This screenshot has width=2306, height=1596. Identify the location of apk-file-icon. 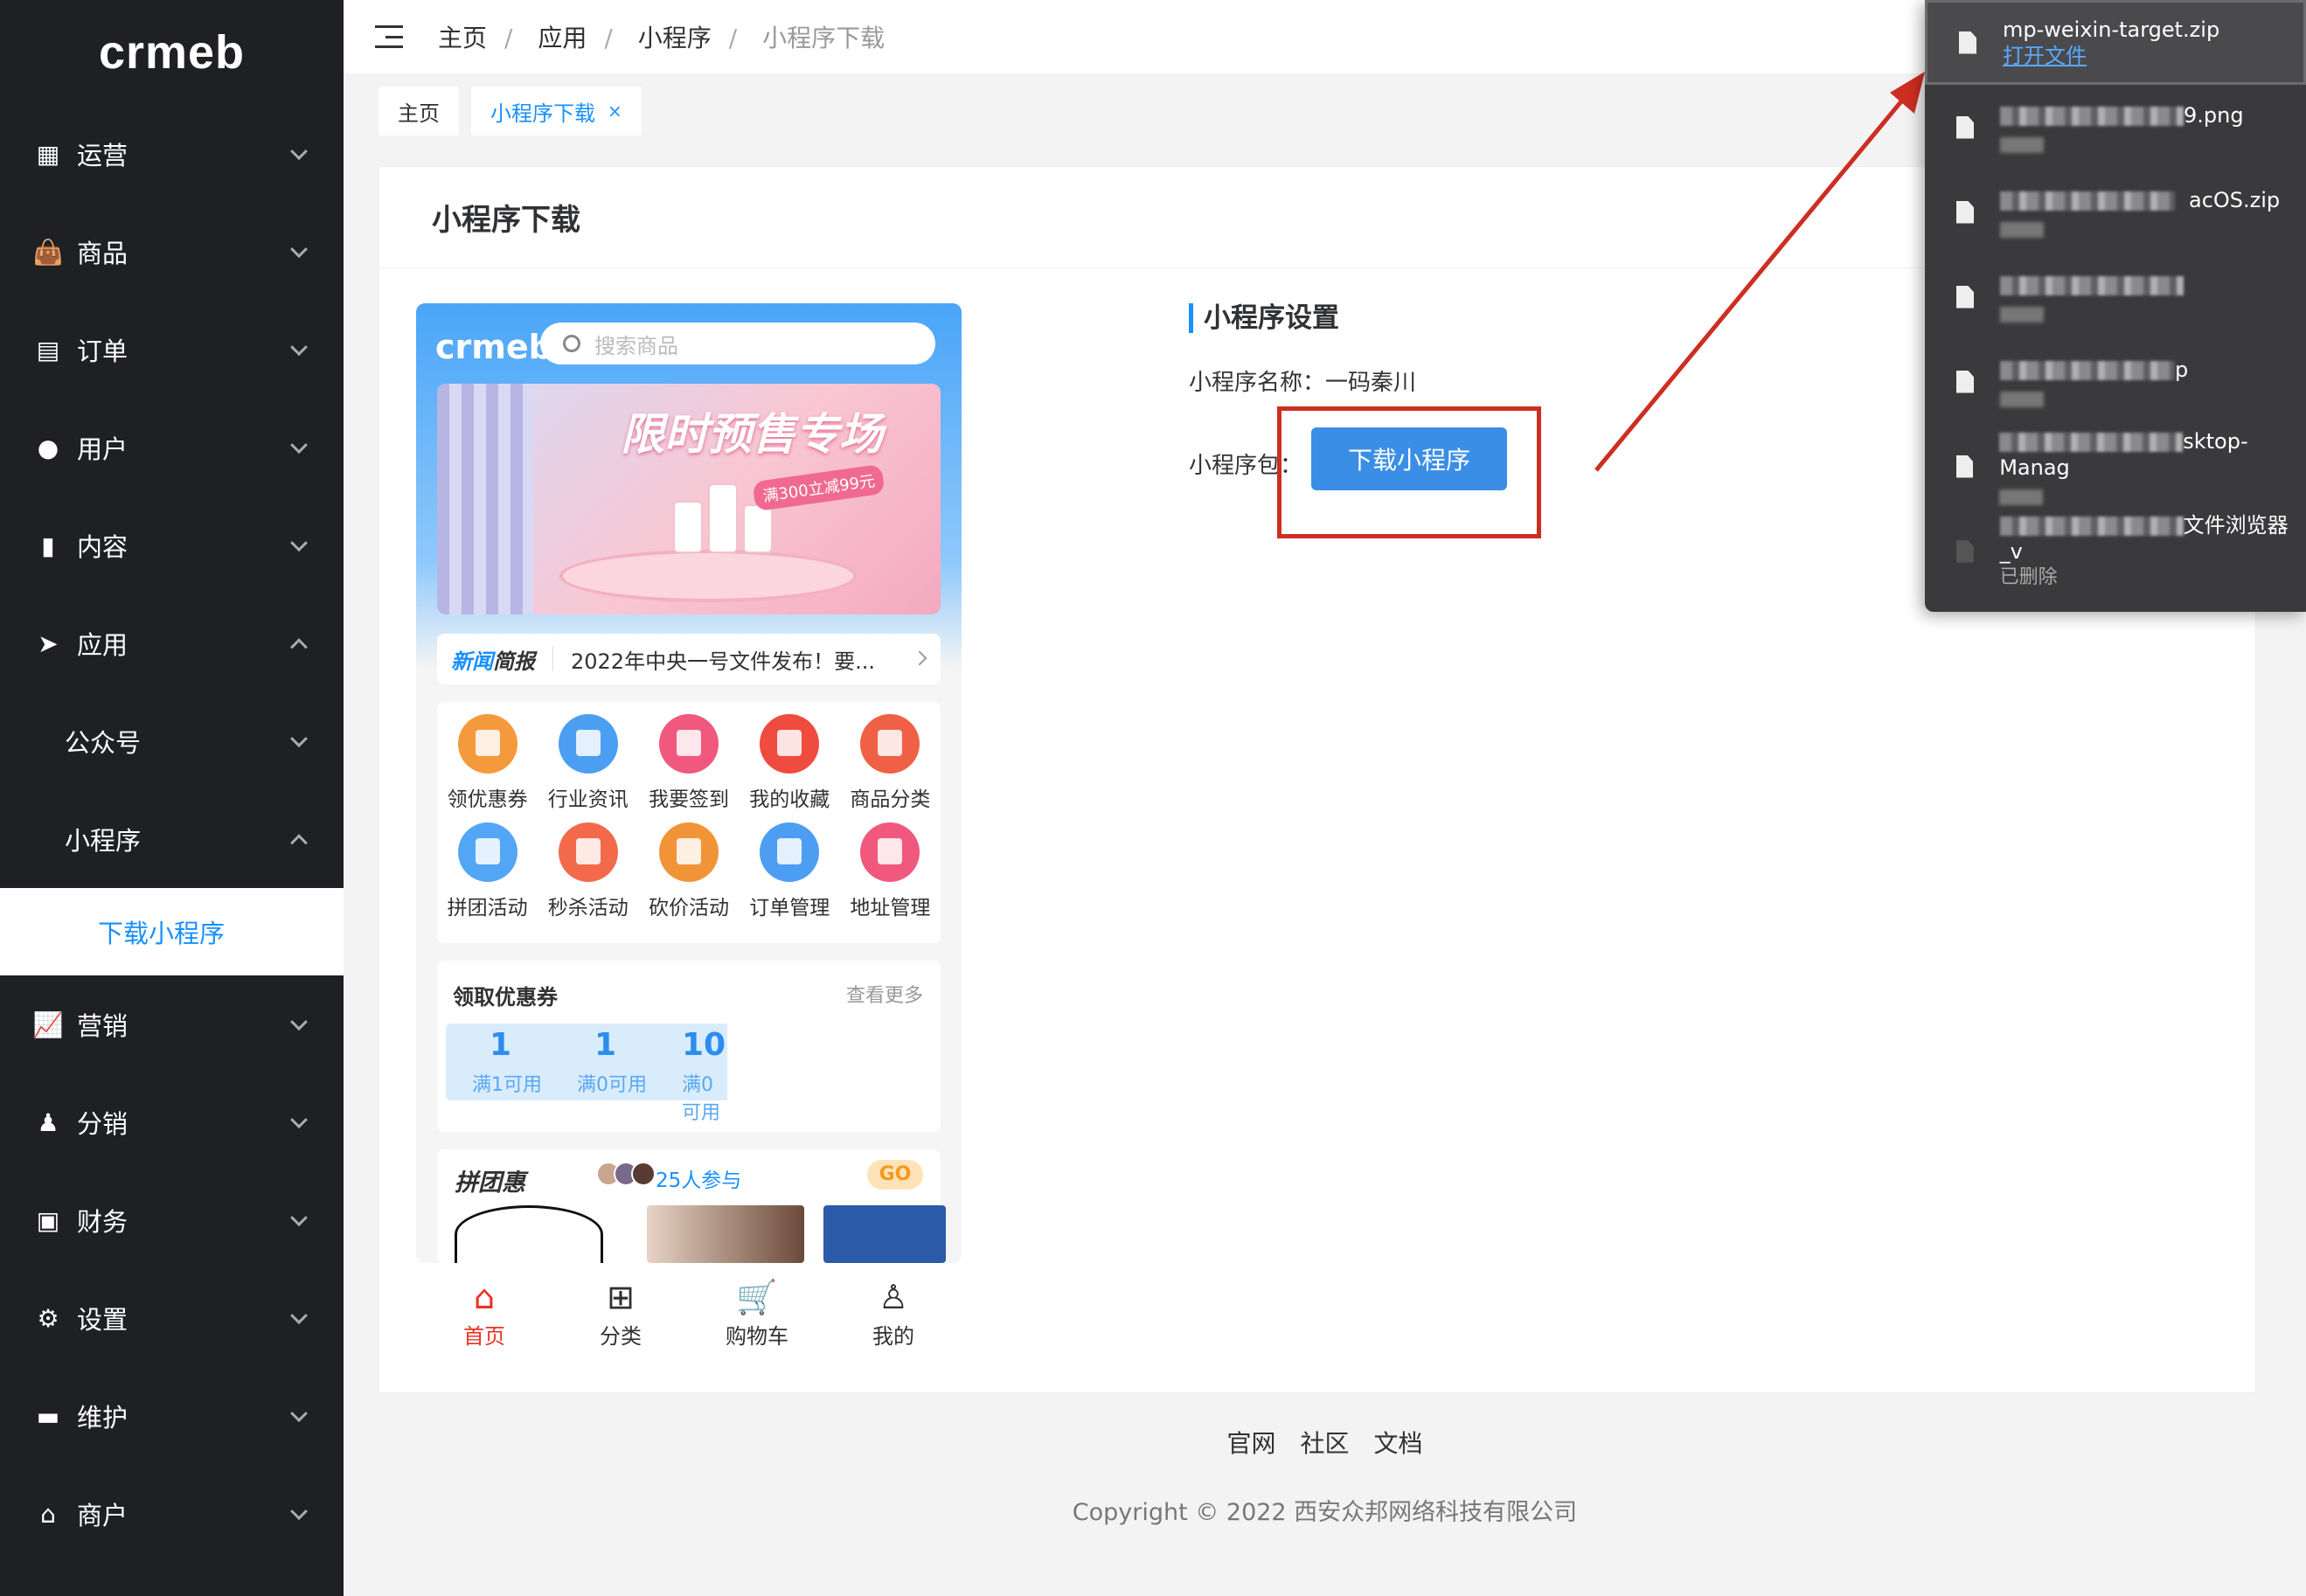
(1965, 551).